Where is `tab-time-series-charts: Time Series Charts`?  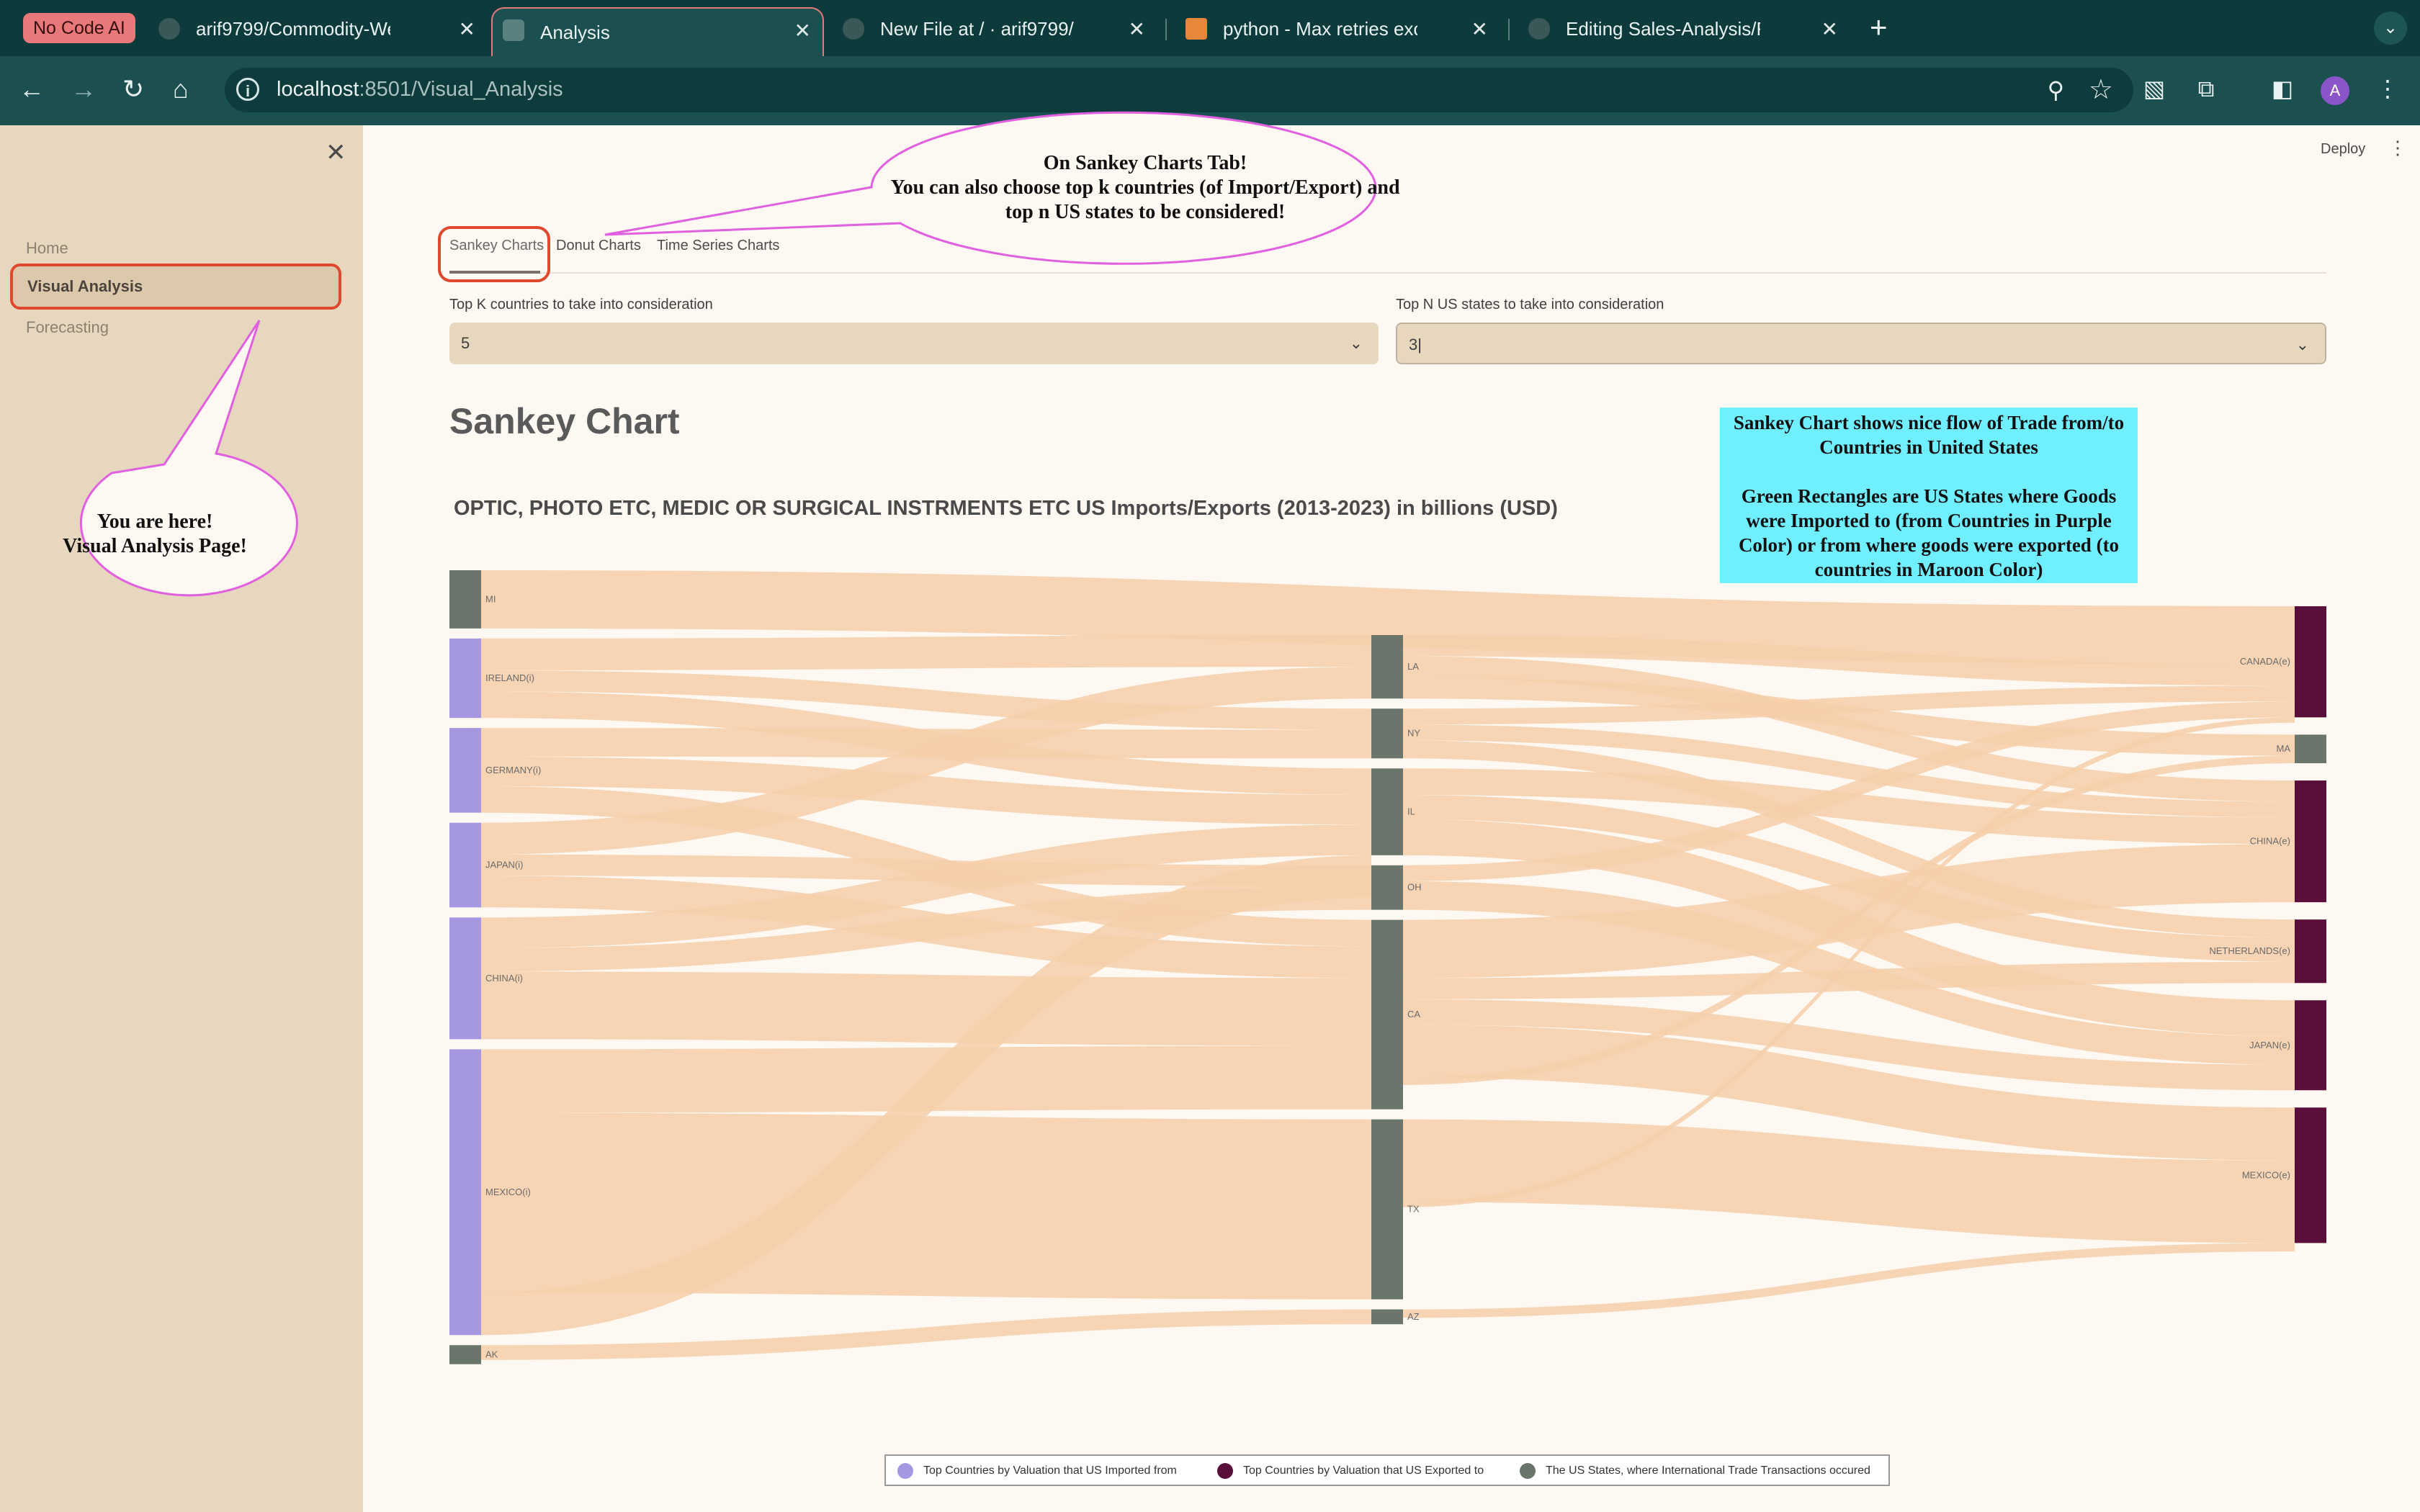
tab-time-series-charts: Time Series Charts is located at coordinates (718, 246).